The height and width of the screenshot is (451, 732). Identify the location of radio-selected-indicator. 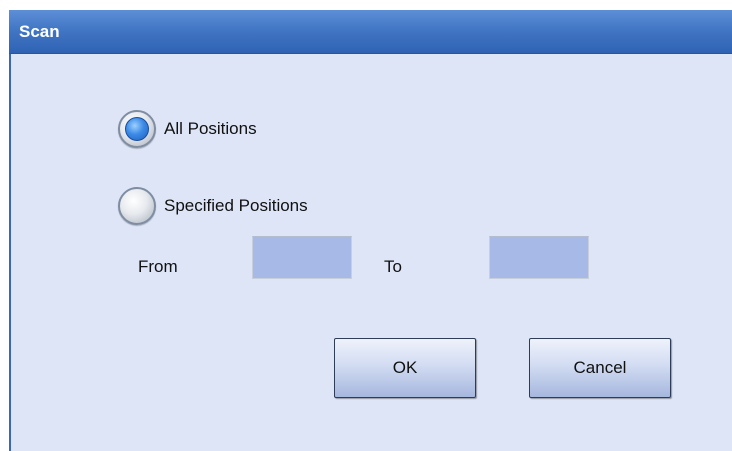
(137, 129).